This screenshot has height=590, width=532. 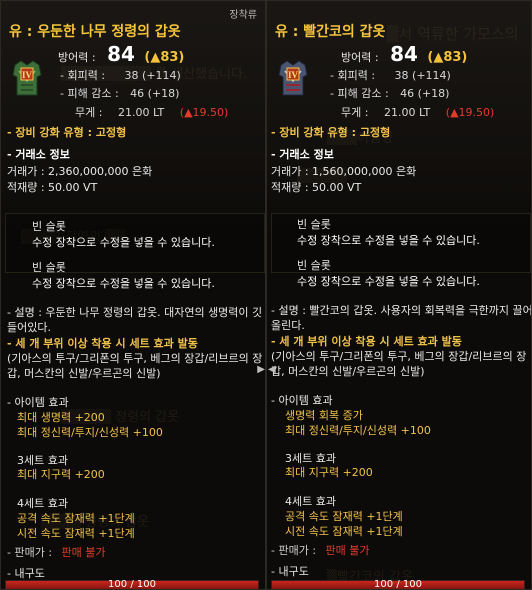 What do you see at coordinates (272, 369) in the screenshot?
I see `caret-left-icon: ◀` at bounding box center [272, 369].